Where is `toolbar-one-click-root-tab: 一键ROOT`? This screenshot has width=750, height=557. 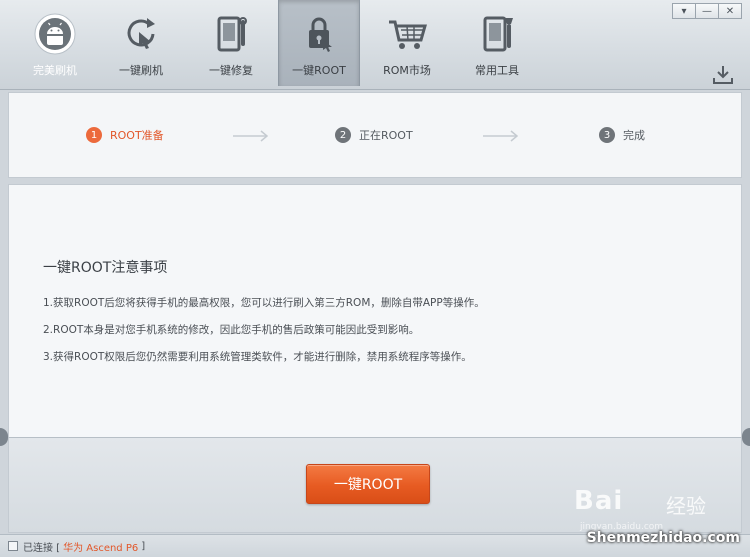
toolbar-one-click-root-tab: 一键ROOT is located at coordinates (319, 43).